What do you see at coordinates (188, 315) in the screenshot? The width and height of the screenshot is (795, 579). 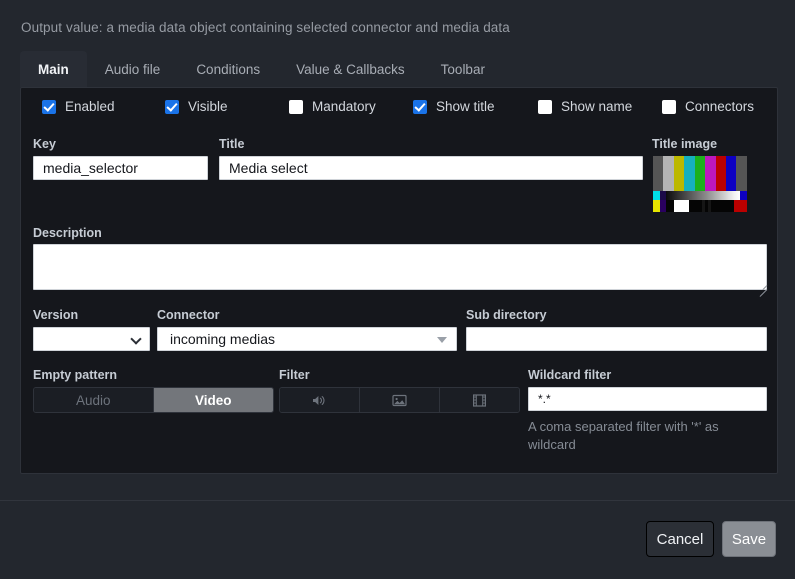 I see `connector-label: Connector` at bounding box center [188, 315].